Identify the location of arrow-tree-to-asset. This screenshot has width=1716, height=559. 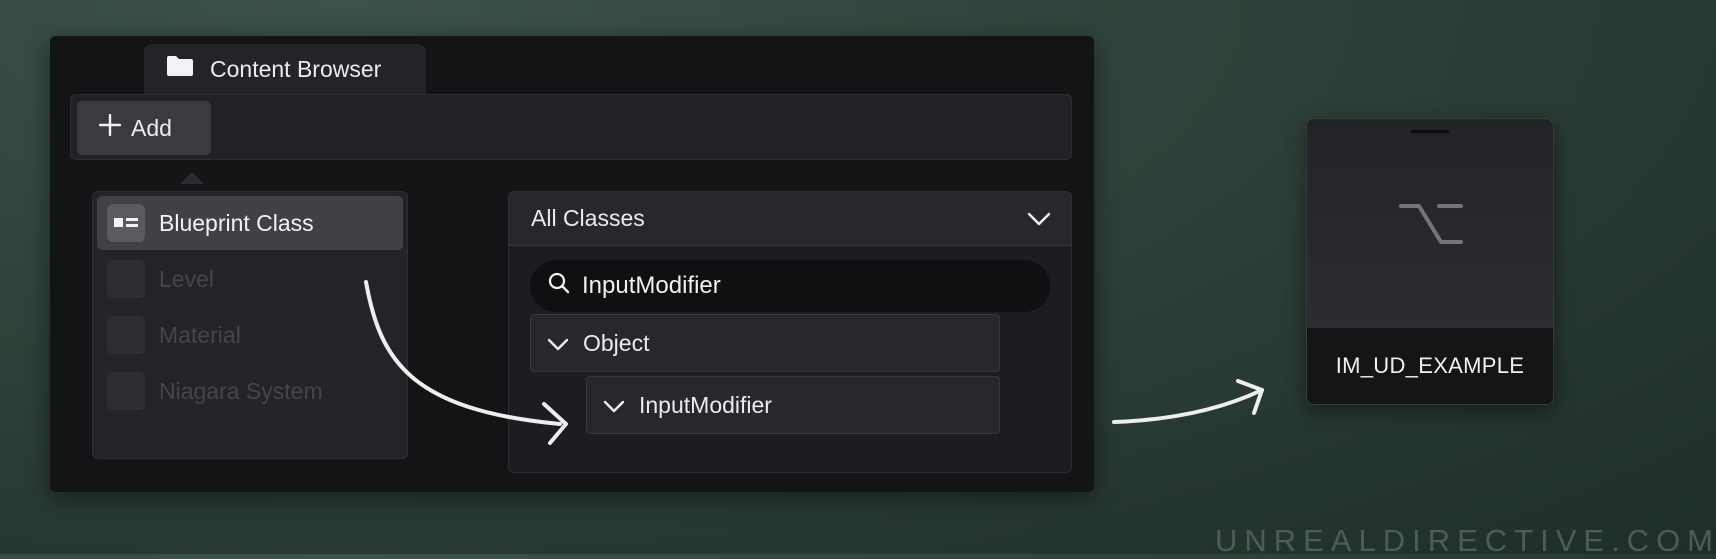
(1188, 406).